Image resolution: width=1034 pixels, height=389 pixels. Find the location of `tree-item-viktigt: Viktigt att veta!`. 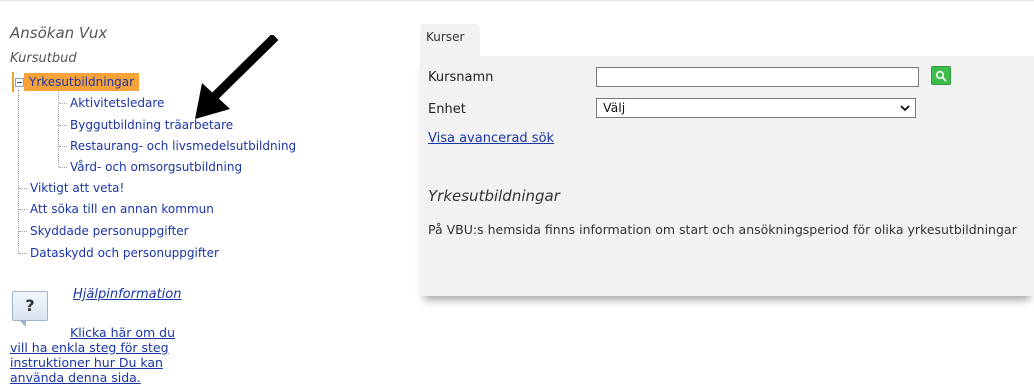

tree-item-viktigt: Viktigt att veta! is located at coordinates (77, 188).